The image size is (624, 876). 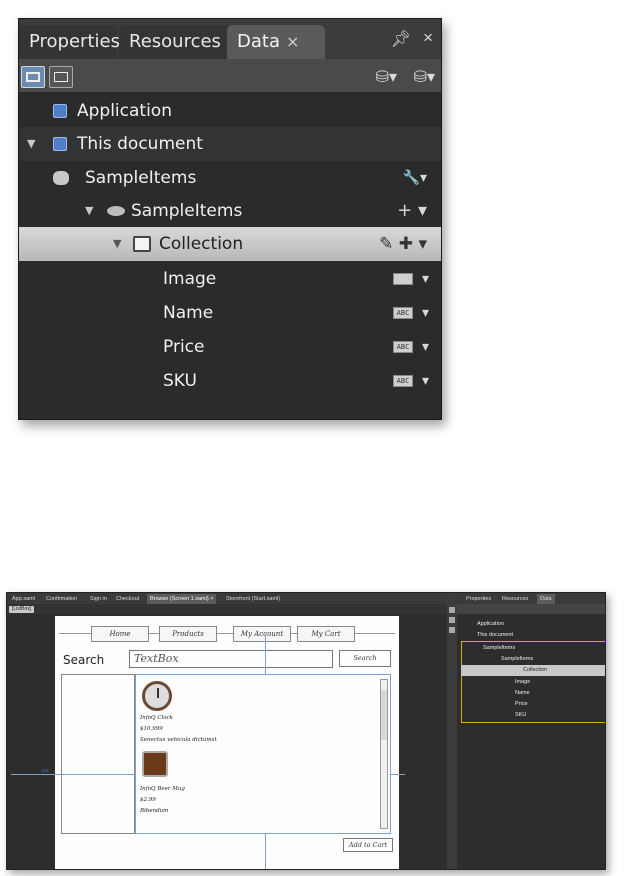 What do you see at coordinates (190, 279) in the screenshot?
I see `tree-row-label: Image` at bounding box center [190, 279].